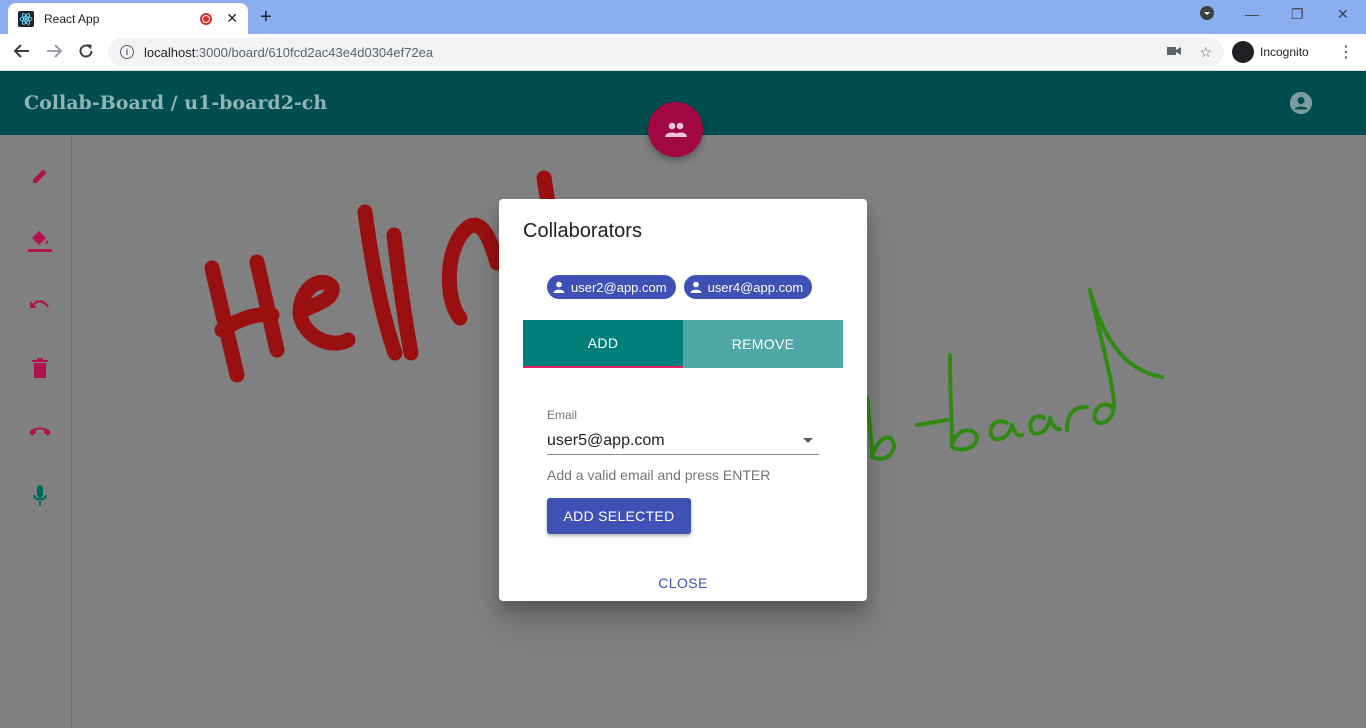 Image resolution: width=1366 pixels, height=728 pixels. What do you see at coordinates (562, 415) in the screenshot?
I see `email-label: Email` at bounding box center [562, 415].